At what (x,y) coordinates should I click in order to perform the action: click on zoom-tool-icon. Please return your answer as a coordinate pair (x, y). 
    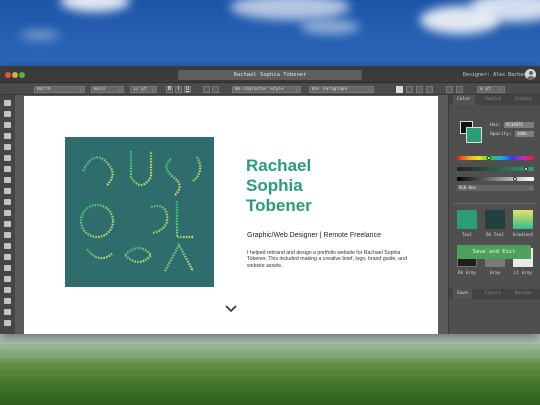
    Looking at the image, I should click on (7, 323).